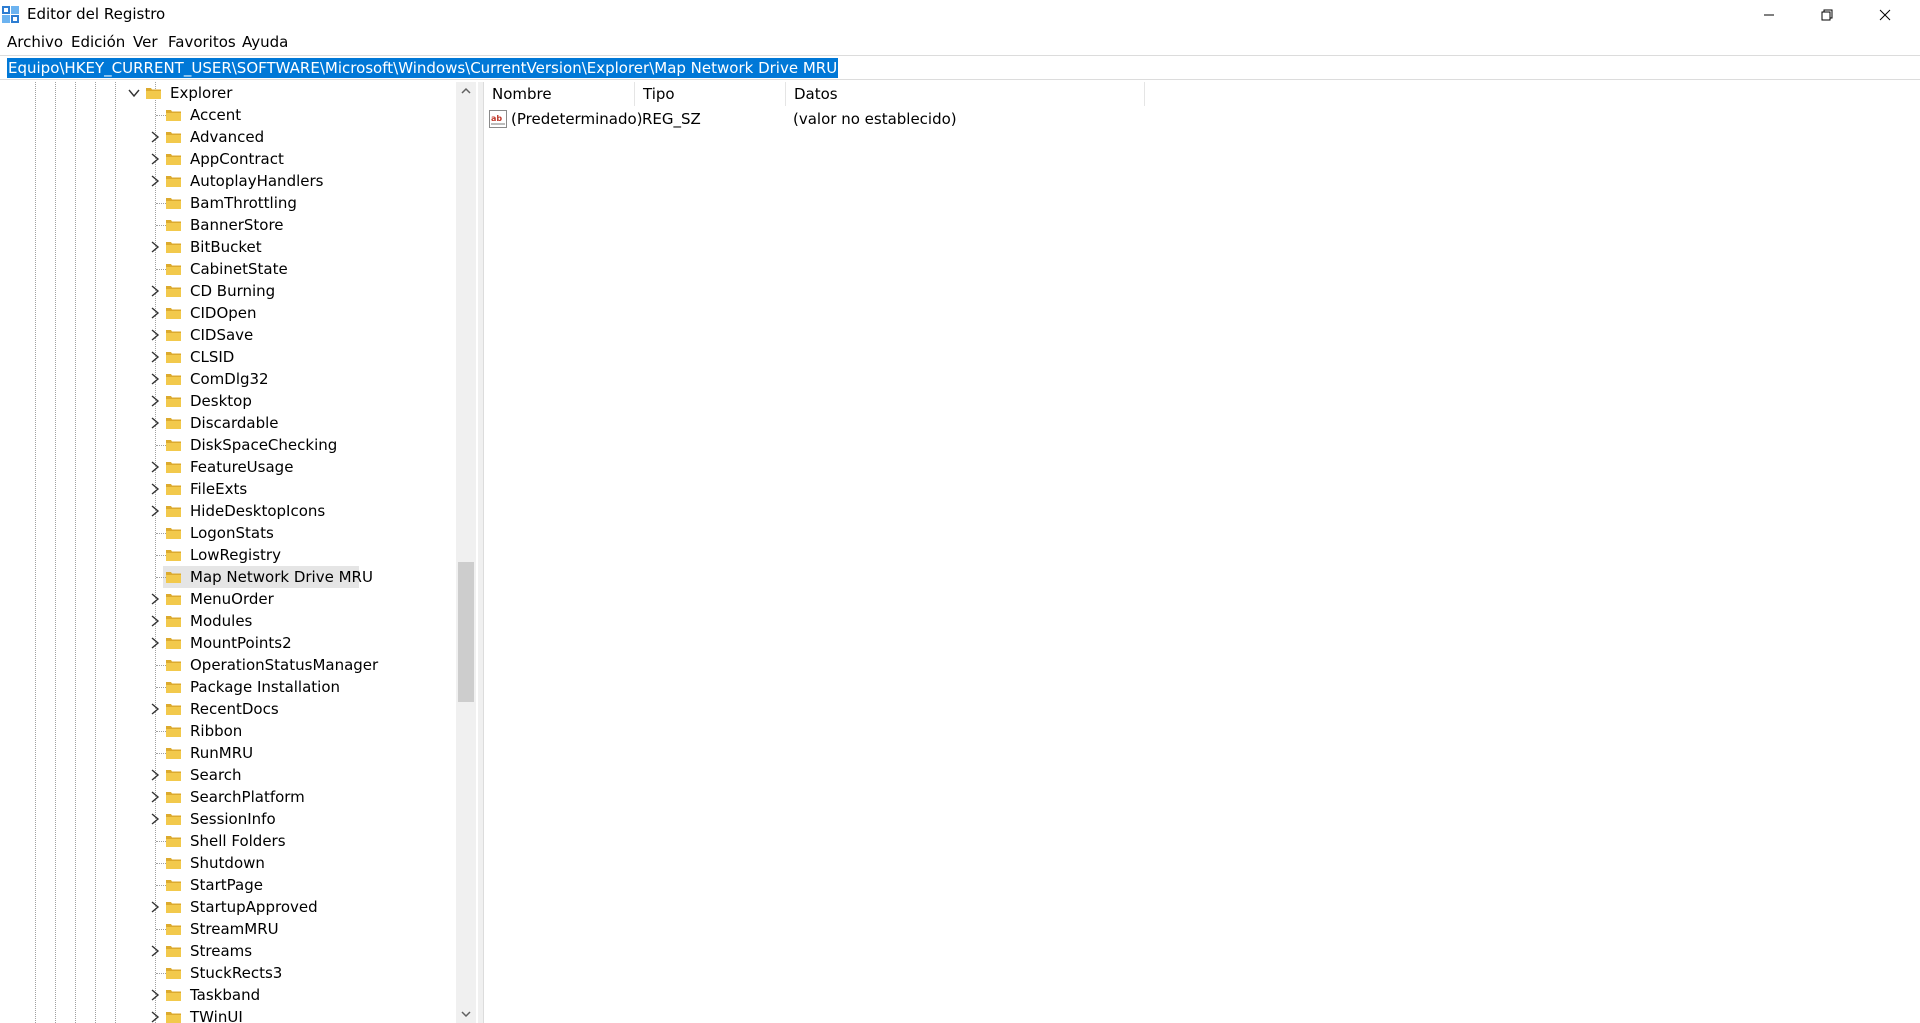 Image resolution: width=1920 pixels, height=1023 pixels. What do you see at coordinates (966, 94) in the screenshot?
I see `column-header-data: Datos` at bounding box center [966, 94].